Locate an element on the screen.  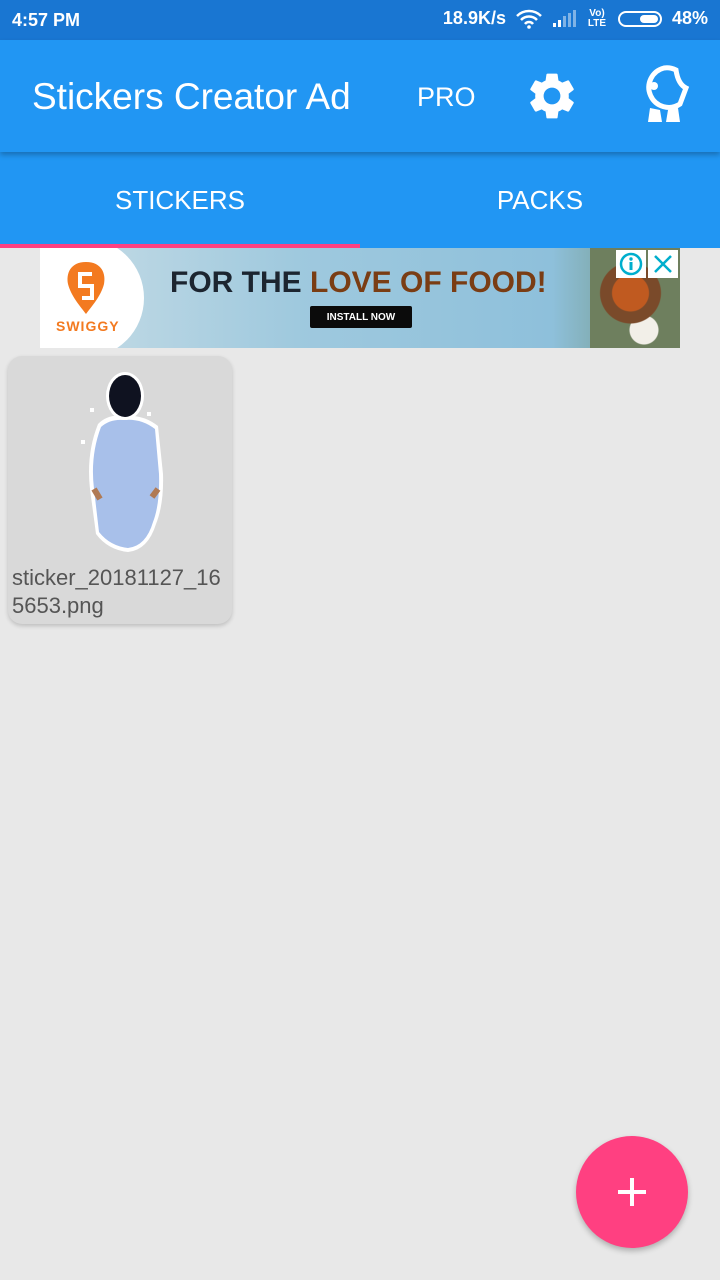
ad-banner: SWIGGY FOR THE LOVE OF FOOD! INSTALL NOW is located at coordinates (360, 298).